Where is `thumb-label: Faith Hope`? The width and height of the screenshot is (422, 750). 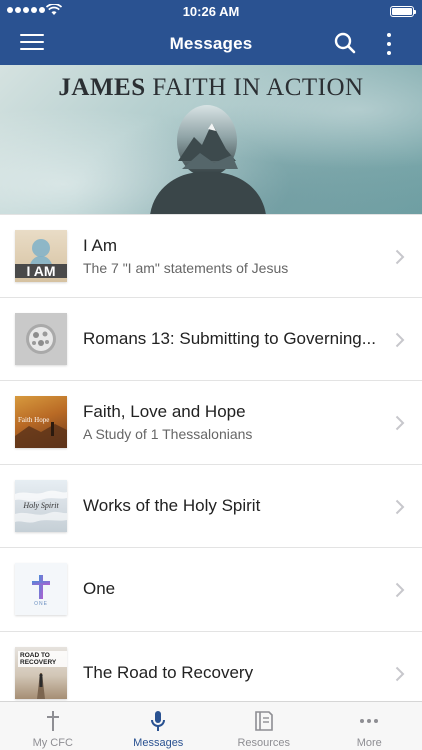 thumb-label: Faith Hope is located at coordinates (34, 420).